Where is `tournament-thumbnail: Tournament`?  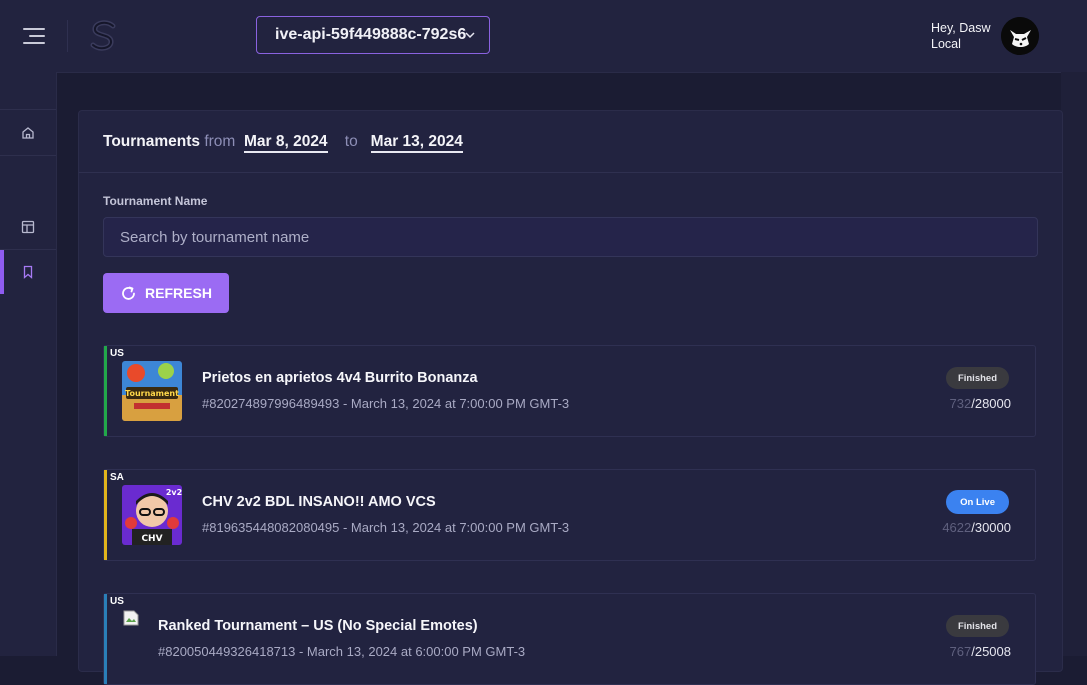
tournament-thumbnail: Tournament is located at coordinates (152, 391).